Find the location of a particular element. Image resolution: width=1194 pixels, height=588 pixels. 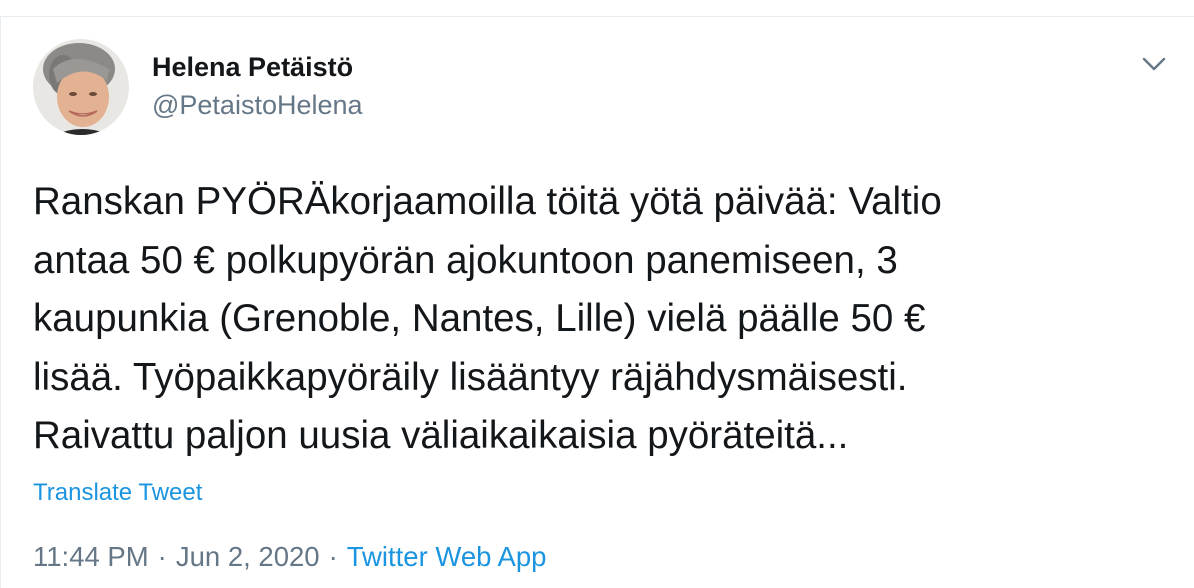

author-display-name: Helena Petäistö is located at coordinates (252, 67).